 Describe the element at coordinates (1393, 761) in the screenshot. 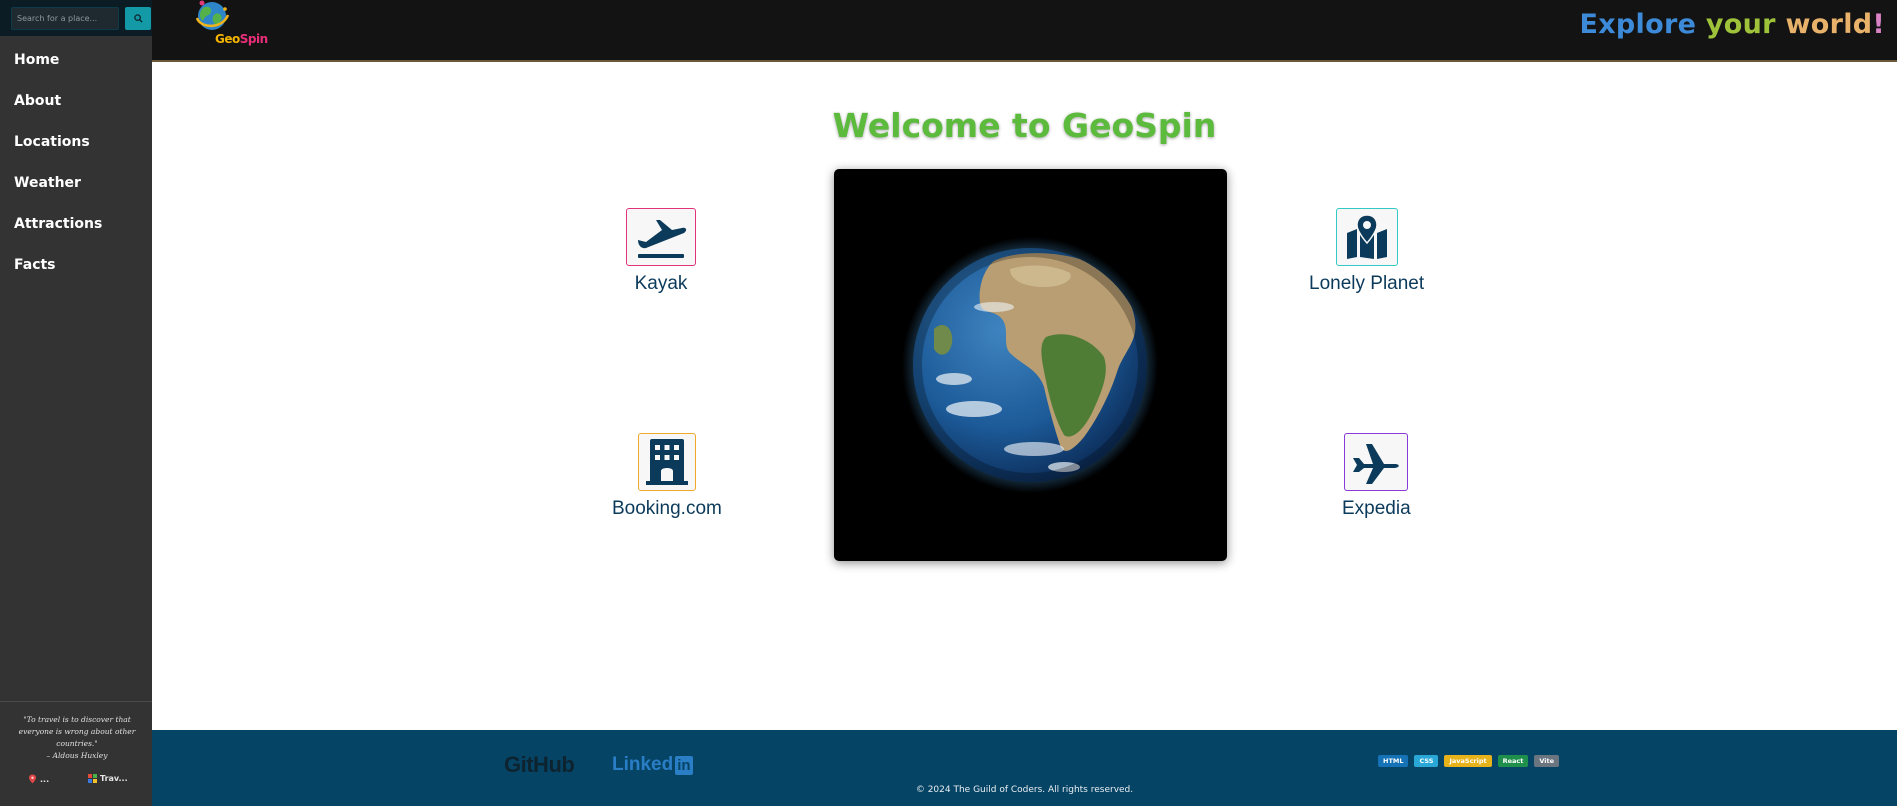

I see `badge-html: HTML` at that location.